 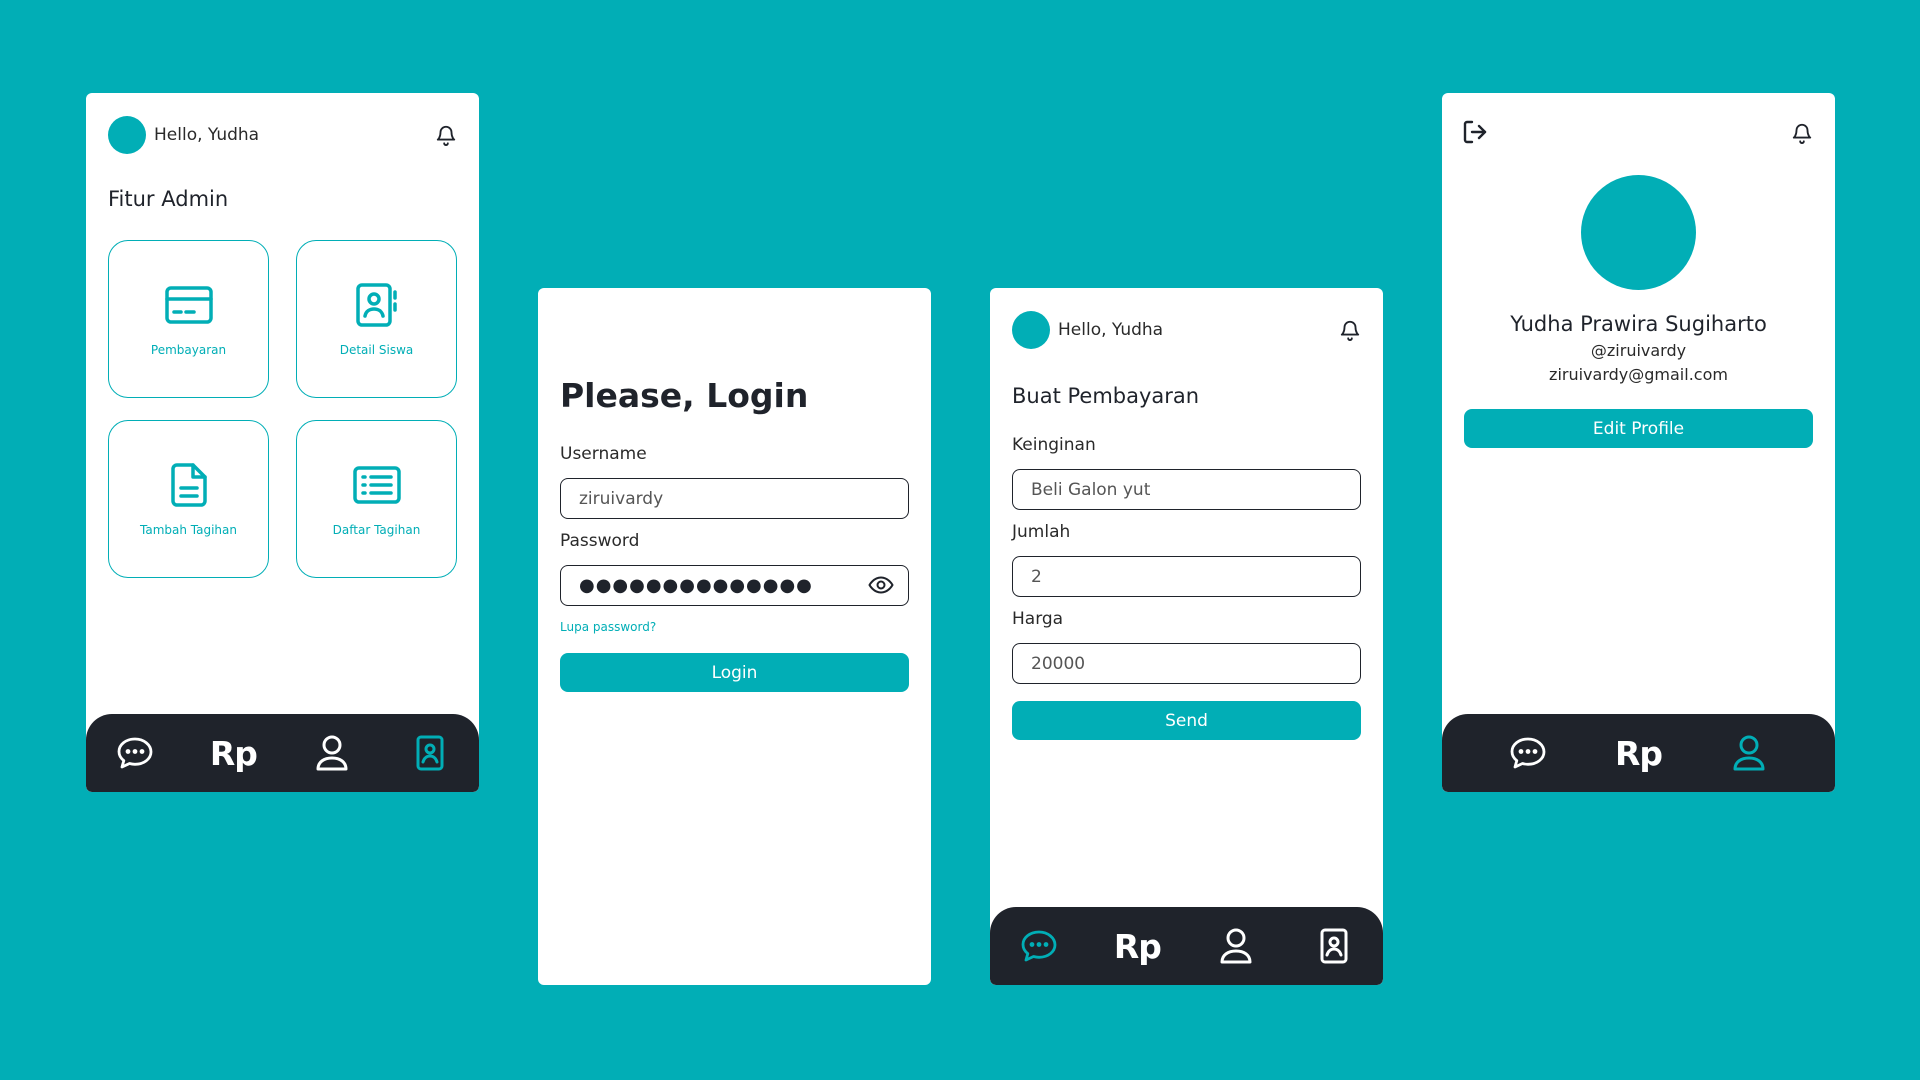 I want to click on list-icon, so click(x=377, y=485).